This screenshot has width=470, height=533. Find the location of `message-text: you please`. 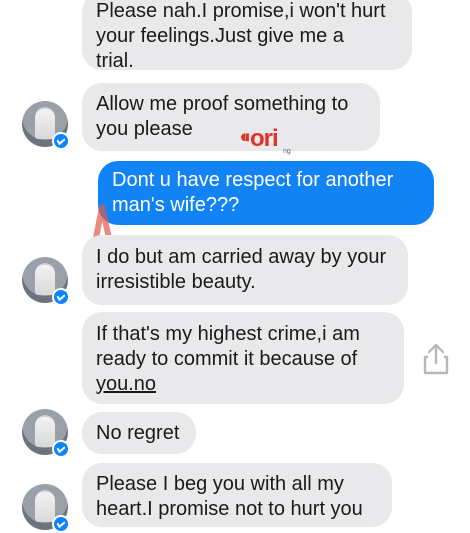

message-text: you please is located at coordinates (144, 129).